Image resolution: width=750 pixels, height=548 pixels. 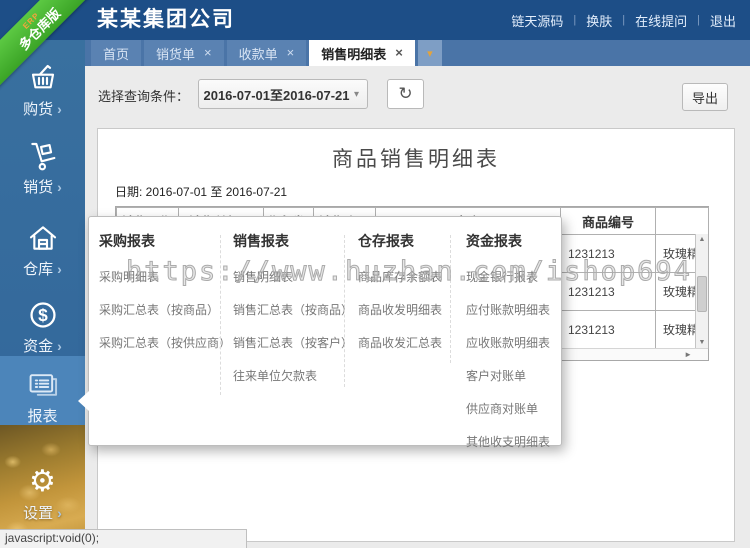 I want to click on tab-label: 销售明细表, so click(x=354, y=54).